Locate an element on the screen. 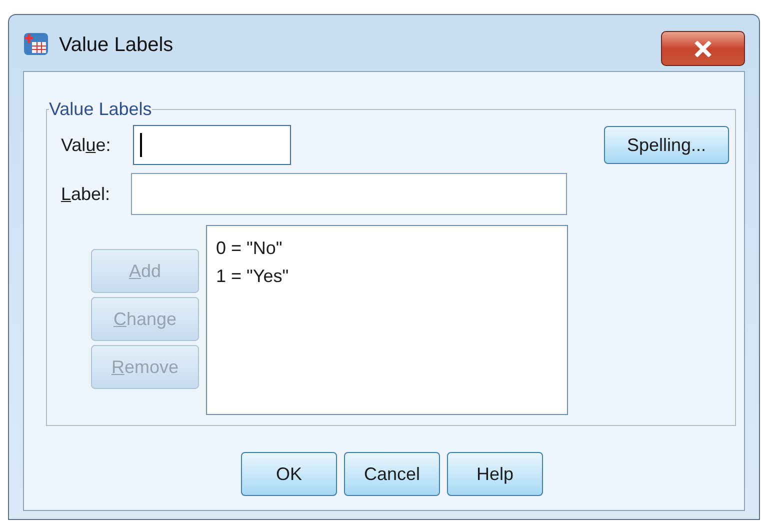  close-icon is located at coordinates (703, 48).